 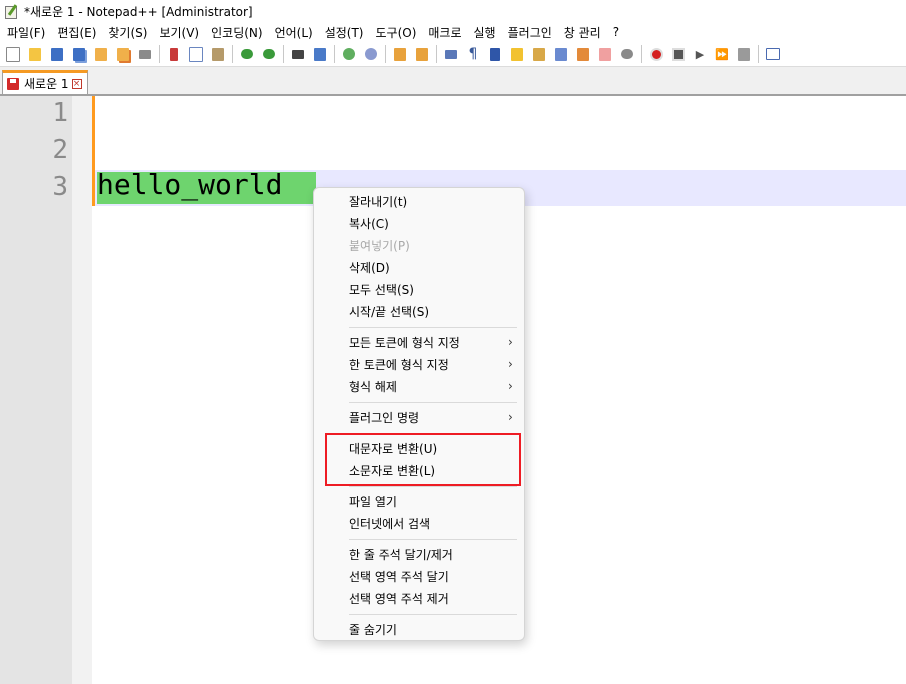 What do you see at coordinates (123, 54) in the screenshot?
I see `close-all-icon` at bounding box center [123, 54].